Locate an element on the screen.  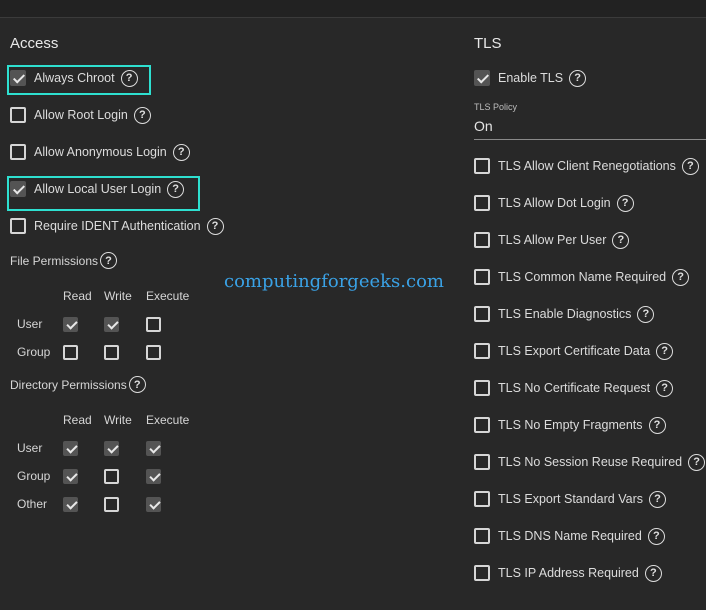
access-section-title: Access is located at coordinates (34, 43).